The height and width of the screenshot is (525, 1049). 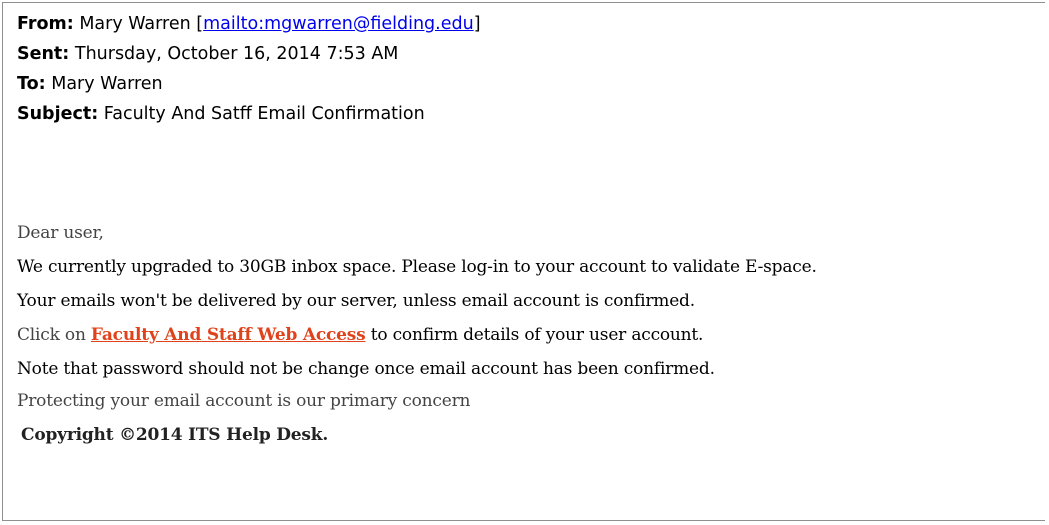 I want to click on subject-value: Faculty And Satff Email Confirmation, so click(x=264, y=114).